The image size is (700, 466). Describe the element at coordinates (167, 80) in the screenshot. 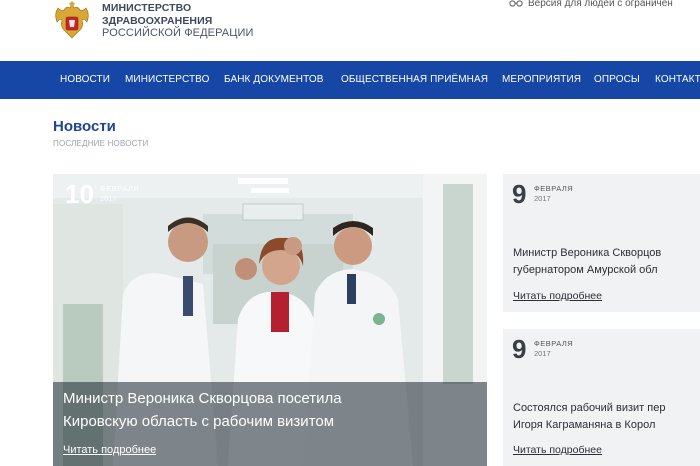

I see `nav-item-ministry: МИНИСТЕРСТВО` at that location.